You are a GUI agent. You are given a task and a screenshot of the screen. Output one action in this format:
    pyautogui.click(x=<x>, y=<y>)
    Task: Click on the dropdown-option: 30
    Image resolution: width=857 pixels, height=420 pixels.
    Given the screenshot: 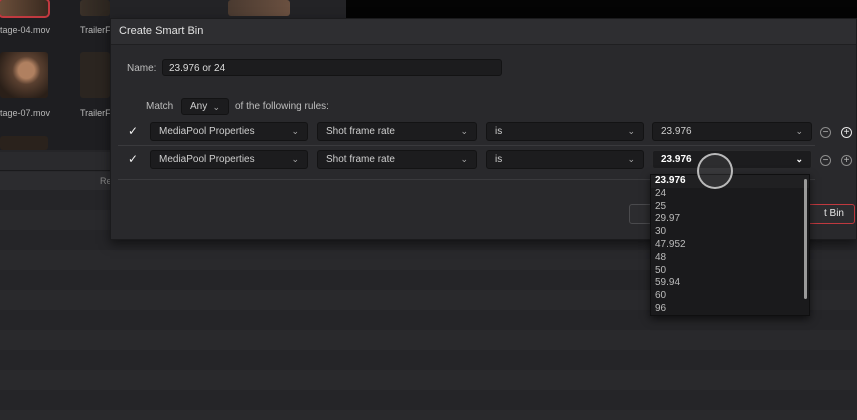 What is the action you would take?
    pyautogui.click(x=730, y=232)
    